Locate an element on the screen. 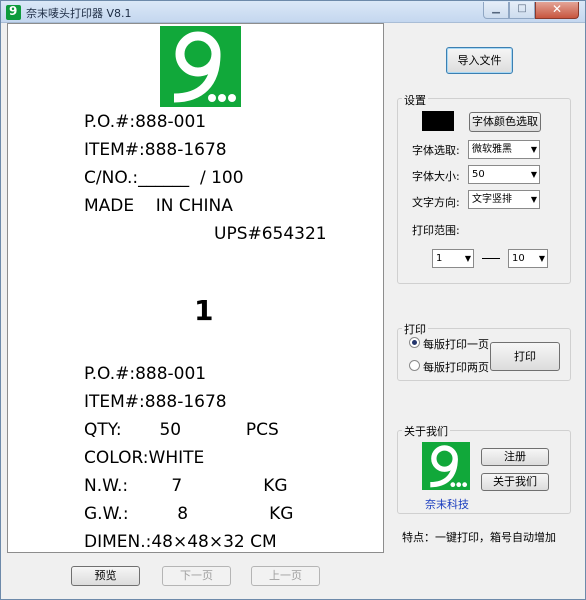 This screenshot has width=586, height=600. previous-page-button: 上一页 is located at coordinates (285, 576).